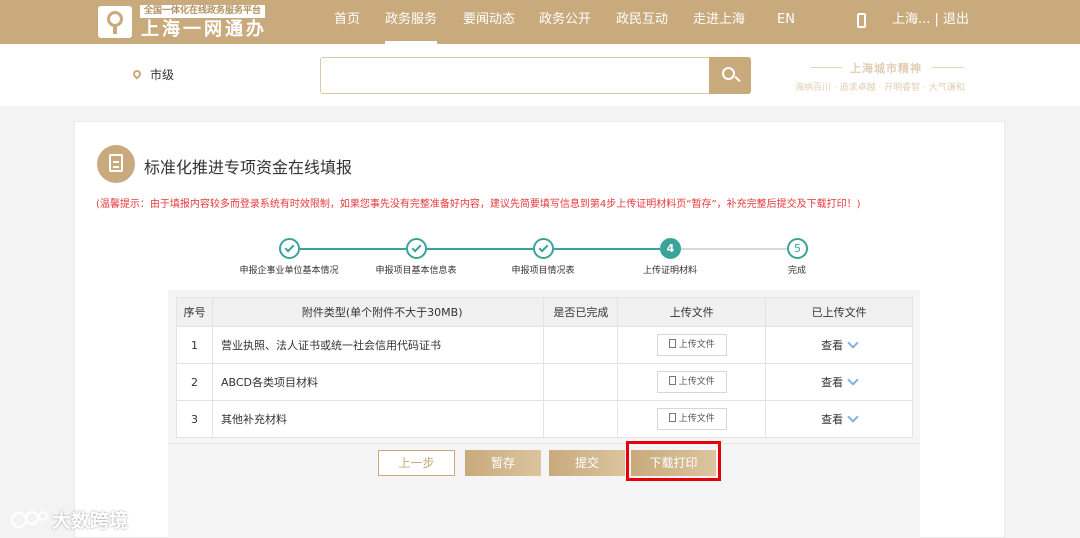 This screenshot has width=1080, height=538. I want to click on step-3-label: 申报项目情况表, so click(543, 271).